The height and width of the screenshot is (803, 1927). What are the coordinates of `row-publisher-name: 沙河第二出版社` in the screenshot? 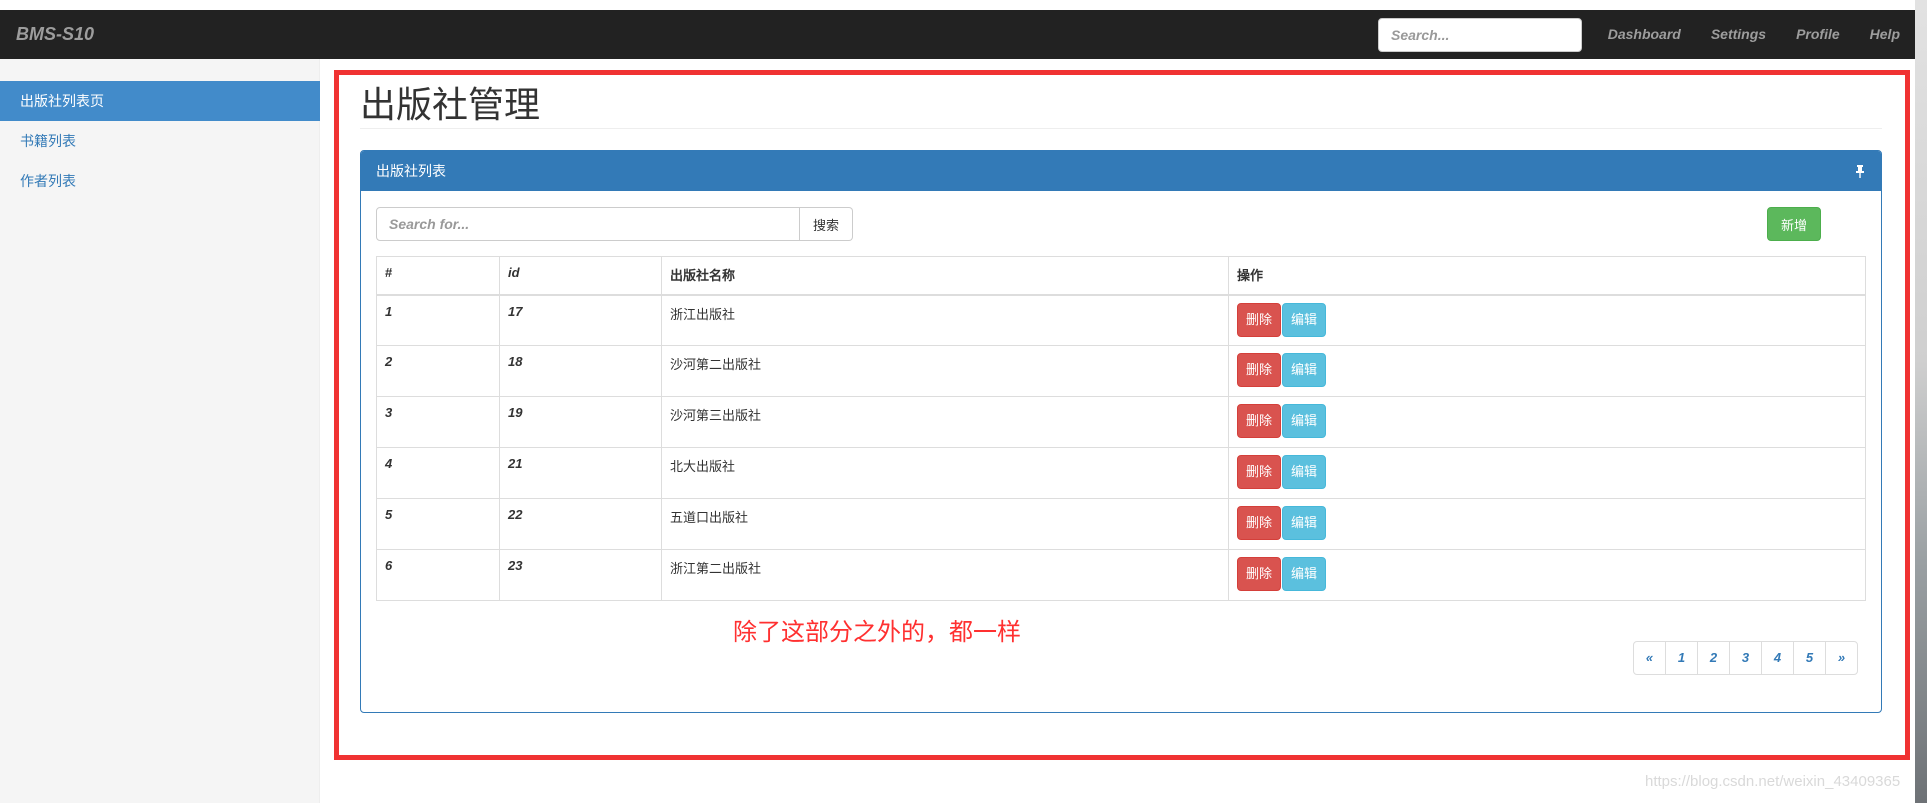 It's located at (945, 371).